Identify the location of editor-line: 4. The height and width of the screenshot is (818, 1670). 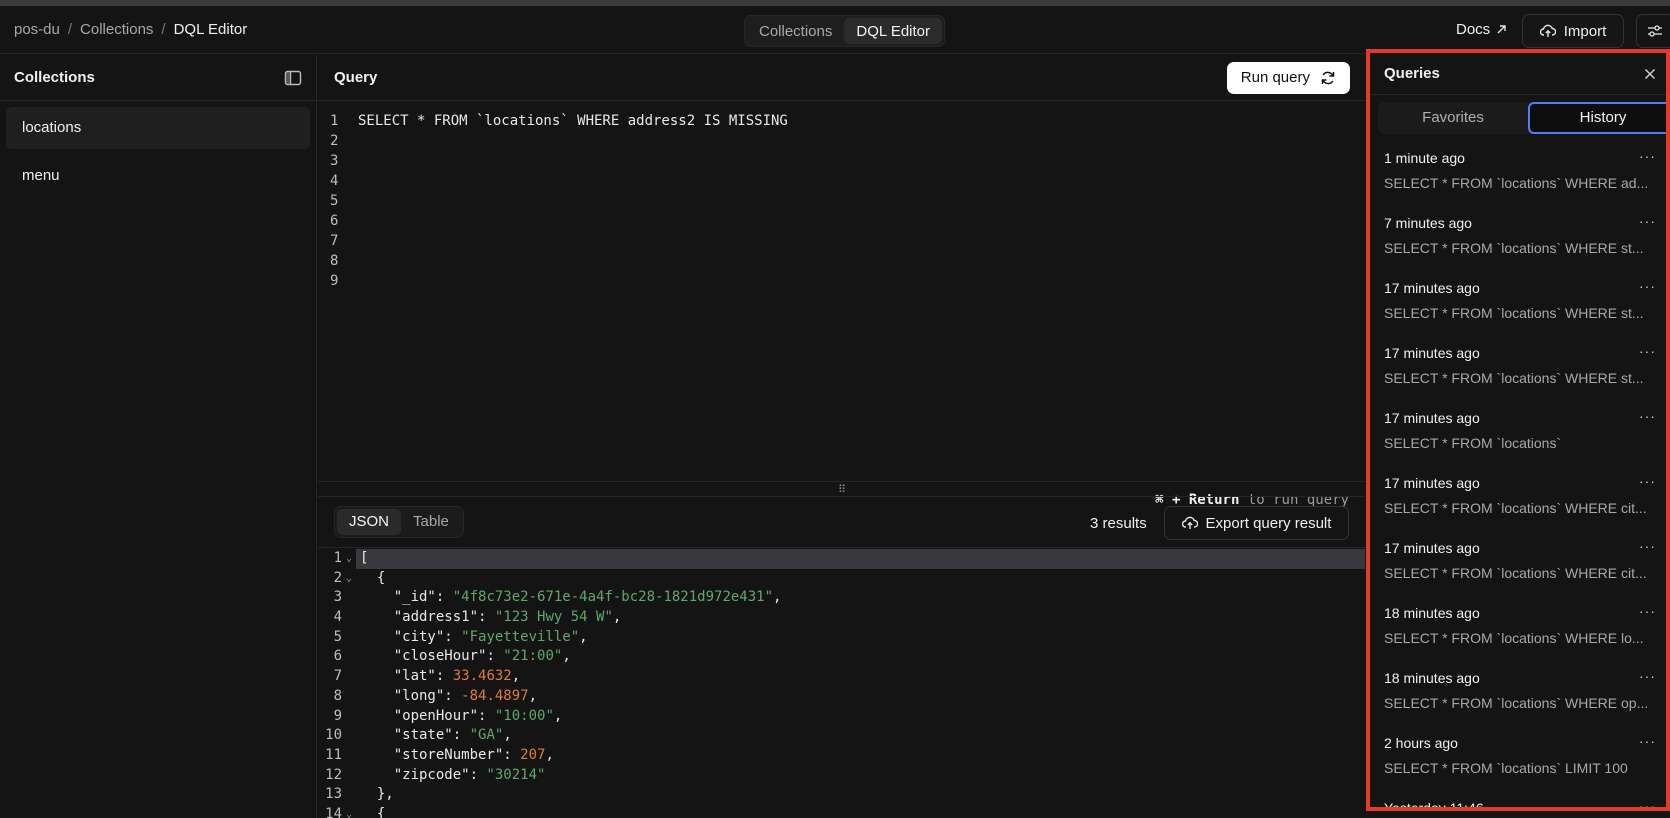
(841, 181).